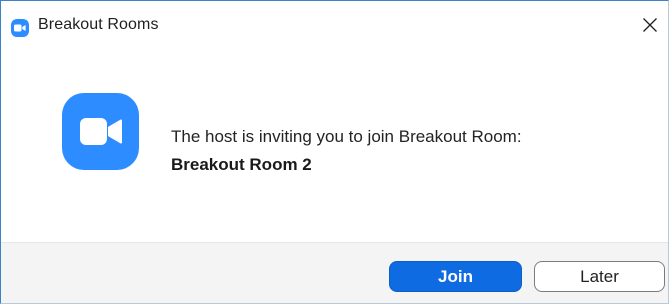 The height and width of the screenshot is (304, 669). I want to click on window-title: Breakout Rooms, so click(98, 24).